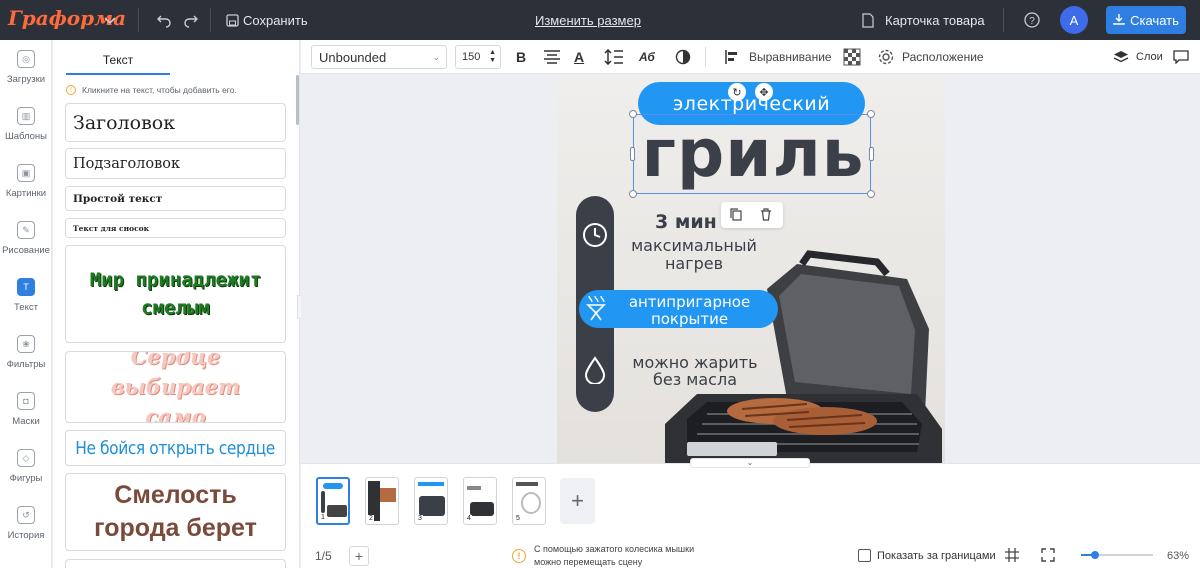 The height and width of the screenshot is (568, 1200). I want to click on save-icon, so click(232, 20).